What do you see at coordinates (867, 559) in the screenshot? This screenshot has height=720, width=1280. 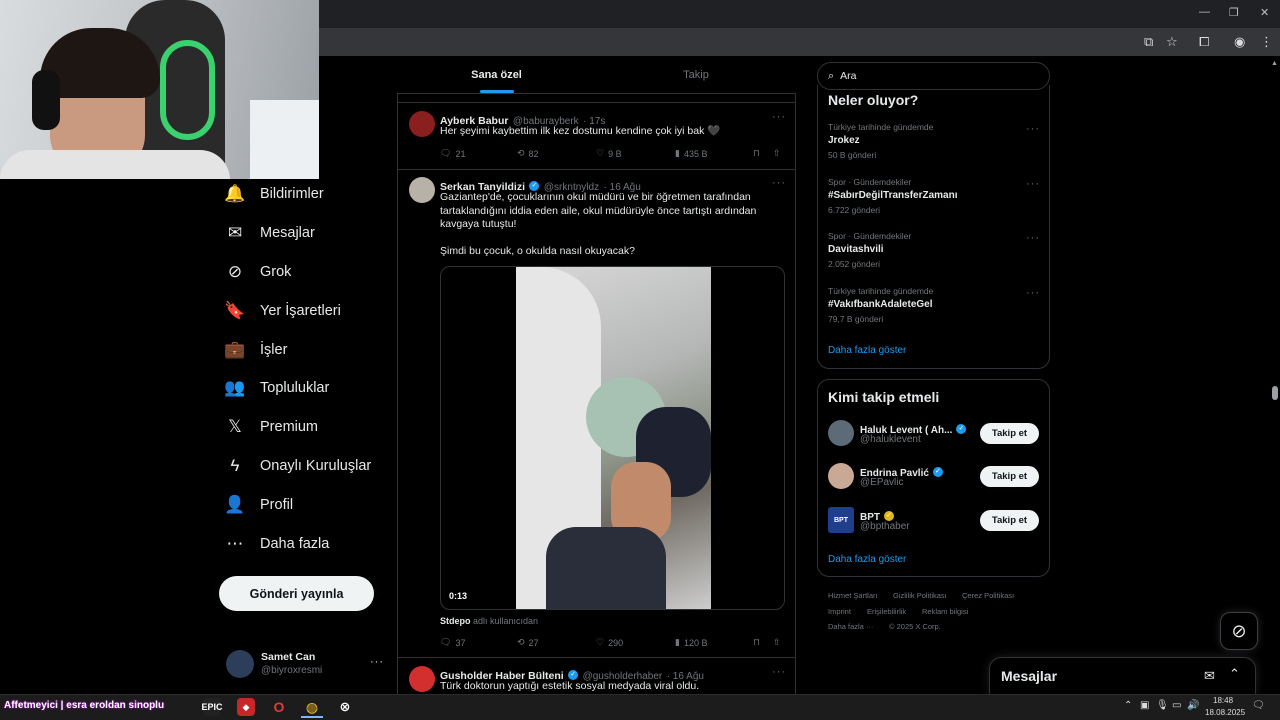 I see `follow-show-more-link: Daha fazla göster` at bounding box center [867, 559].